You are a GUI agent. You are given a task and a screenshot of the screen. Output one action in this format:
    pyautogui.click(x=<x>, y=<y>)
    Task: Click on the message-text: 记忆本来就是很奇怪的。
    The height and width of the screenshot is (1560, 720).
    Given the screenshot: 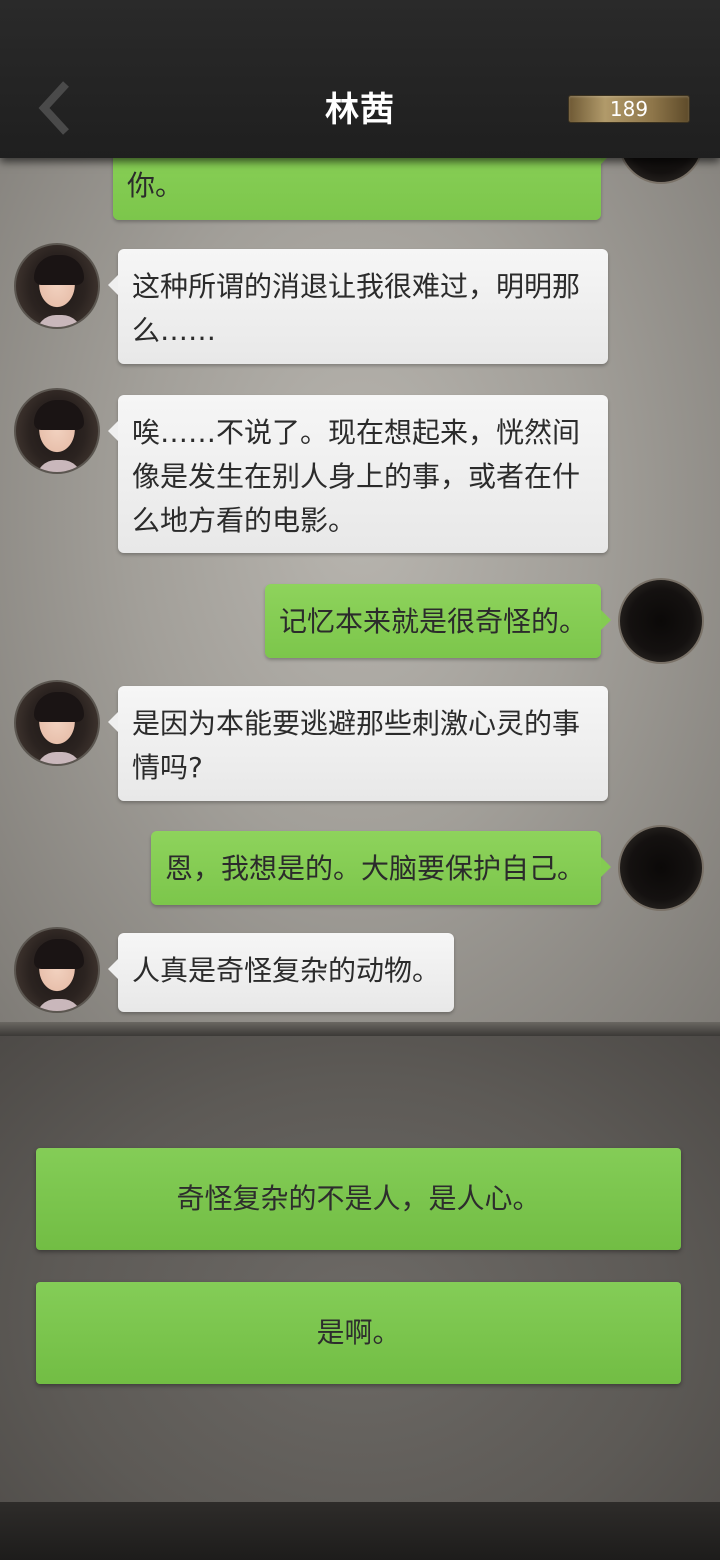 What is the action you would take?
    pyautogui.click(x=433, y=621)
    